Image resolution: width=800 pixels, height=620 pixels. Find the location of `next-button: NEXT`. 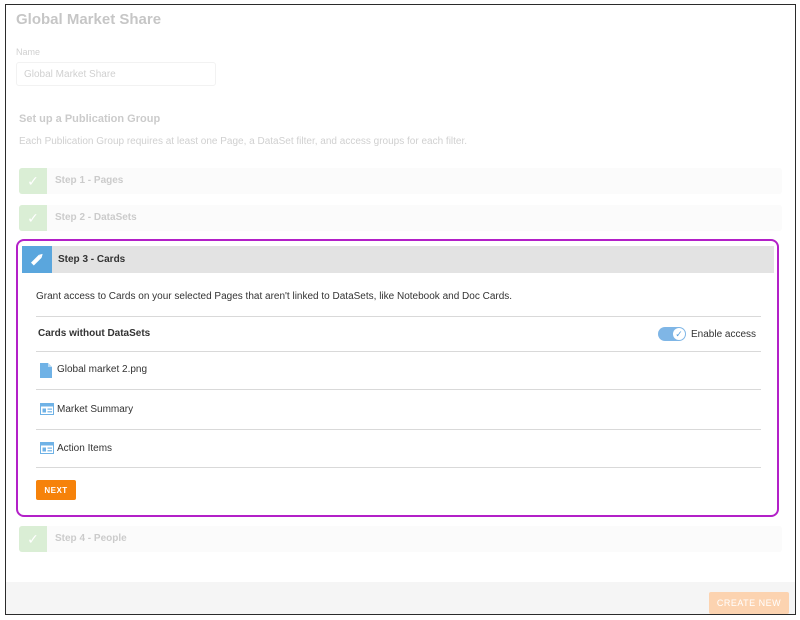

next-button: NEXT is located at coordinates (56, 490).